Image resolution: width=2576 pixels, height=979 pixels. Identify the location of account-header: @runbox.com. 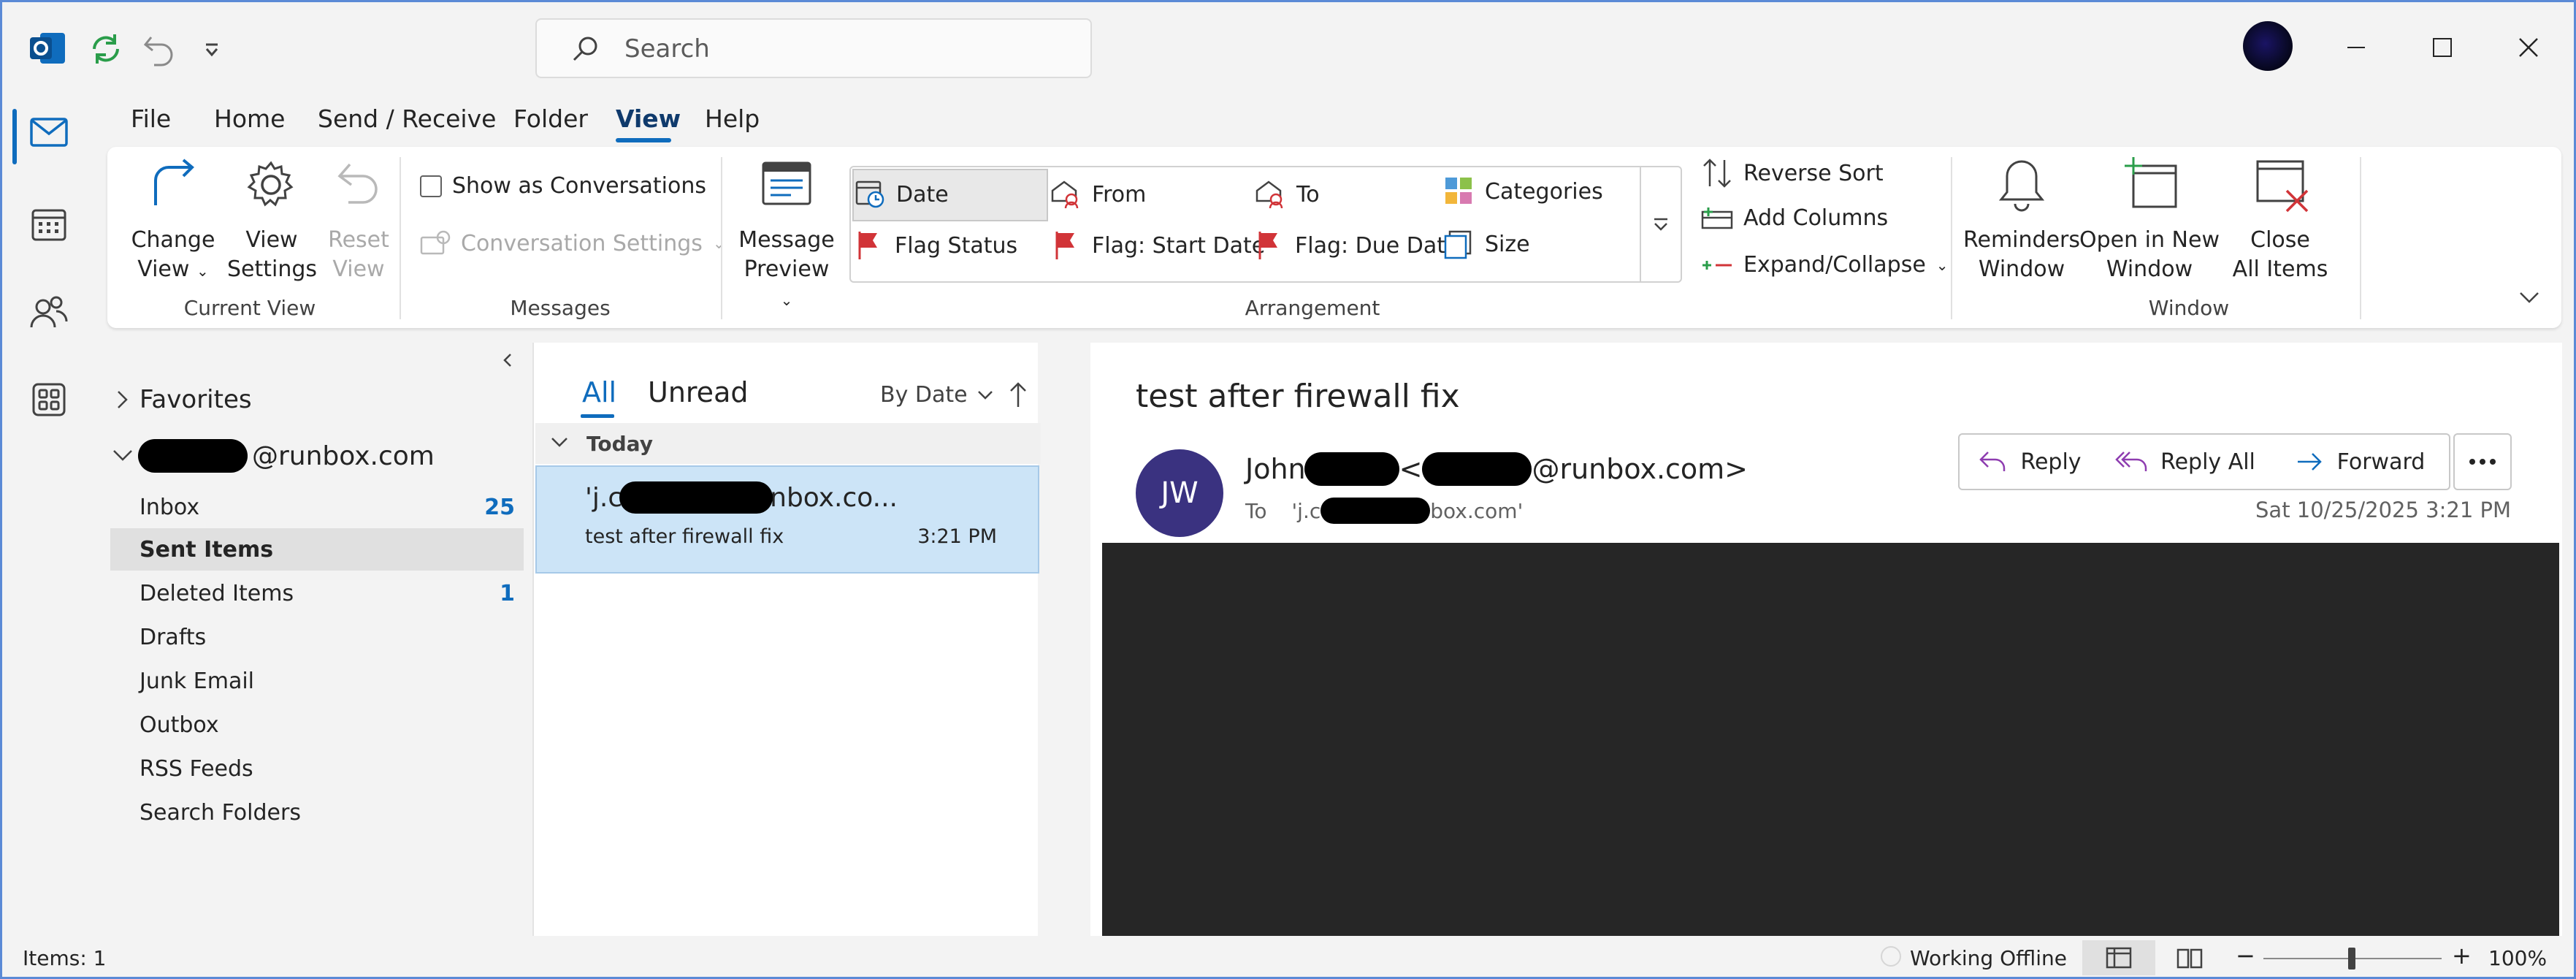
(273, 456).